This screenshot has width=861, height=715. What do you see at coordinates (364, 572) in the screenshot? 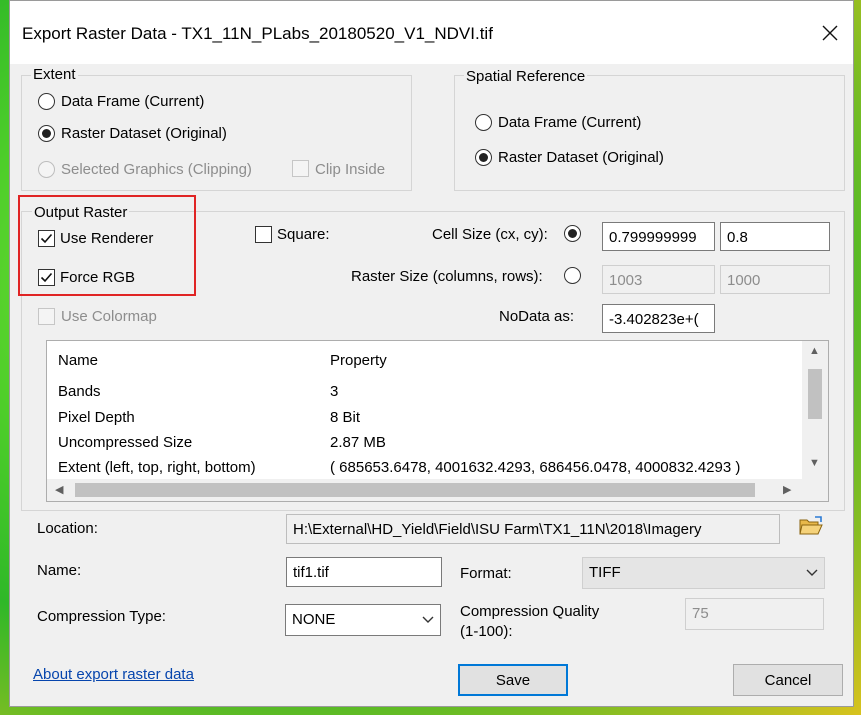
I see `name-input: tif1.tif` at bounding box center [364, 572].